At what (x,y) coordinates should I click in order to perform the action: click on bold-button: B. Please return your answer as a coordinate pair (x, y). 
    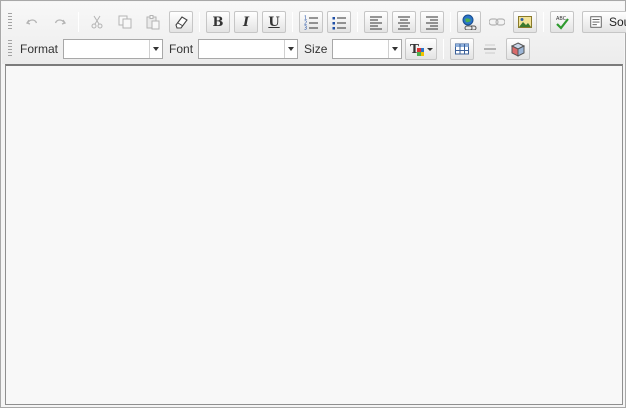
    Looking at the image, I should click on (218, 22).